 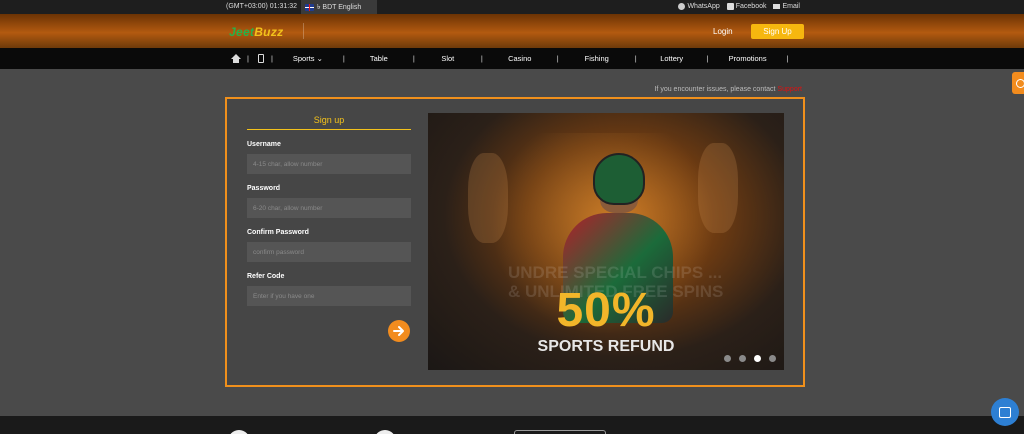 I want to click on nav-item-sports: Sports ⌄, so click(x=308, y=58).